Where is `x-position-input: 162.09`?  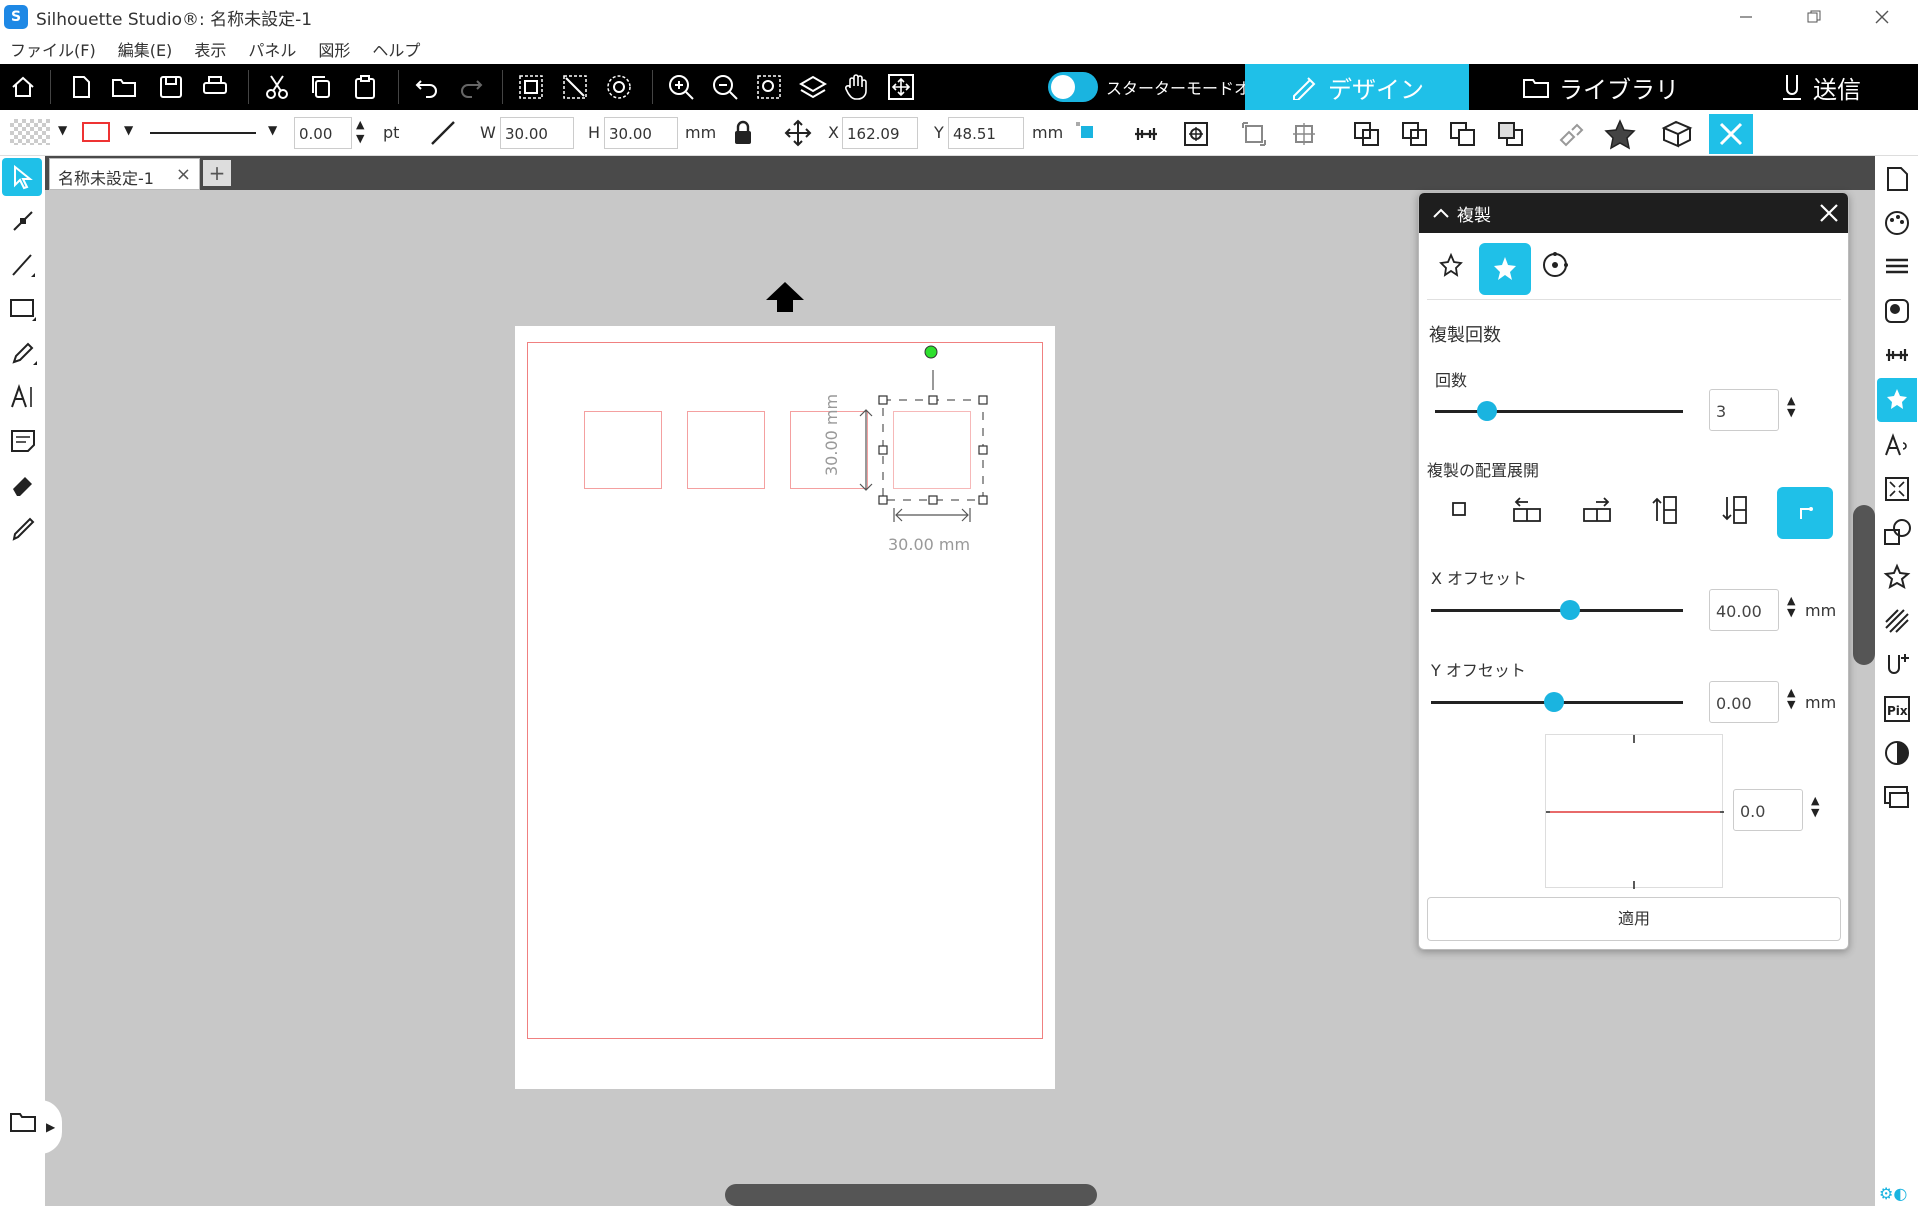
x-position-input: 162.09 is located at coordinates (880, 133).